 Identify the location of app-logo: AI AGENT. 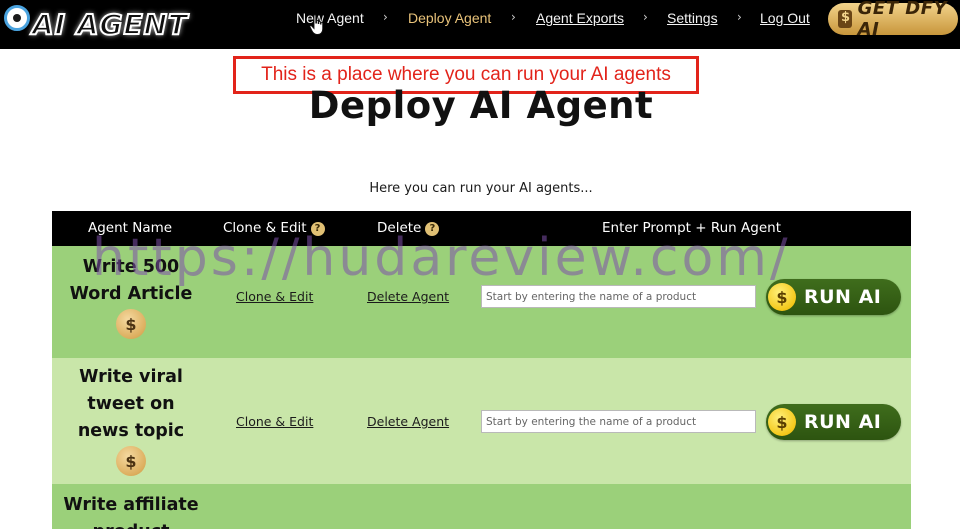
(96, 24).